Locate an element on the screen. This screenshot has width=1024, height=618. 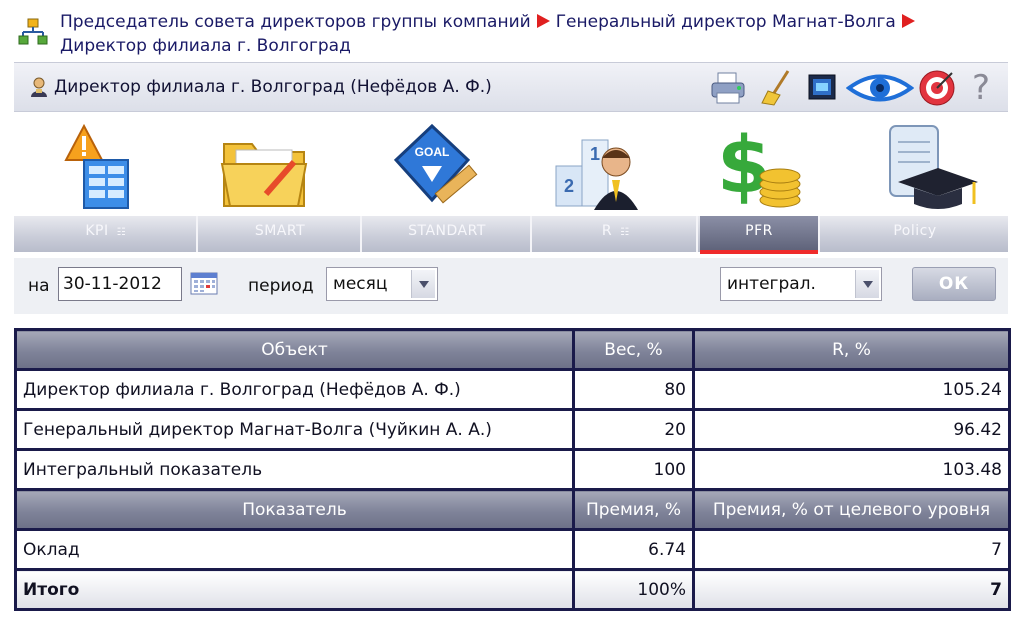
goal-standart-icon: GOAL is located at coordinates (432, 170).